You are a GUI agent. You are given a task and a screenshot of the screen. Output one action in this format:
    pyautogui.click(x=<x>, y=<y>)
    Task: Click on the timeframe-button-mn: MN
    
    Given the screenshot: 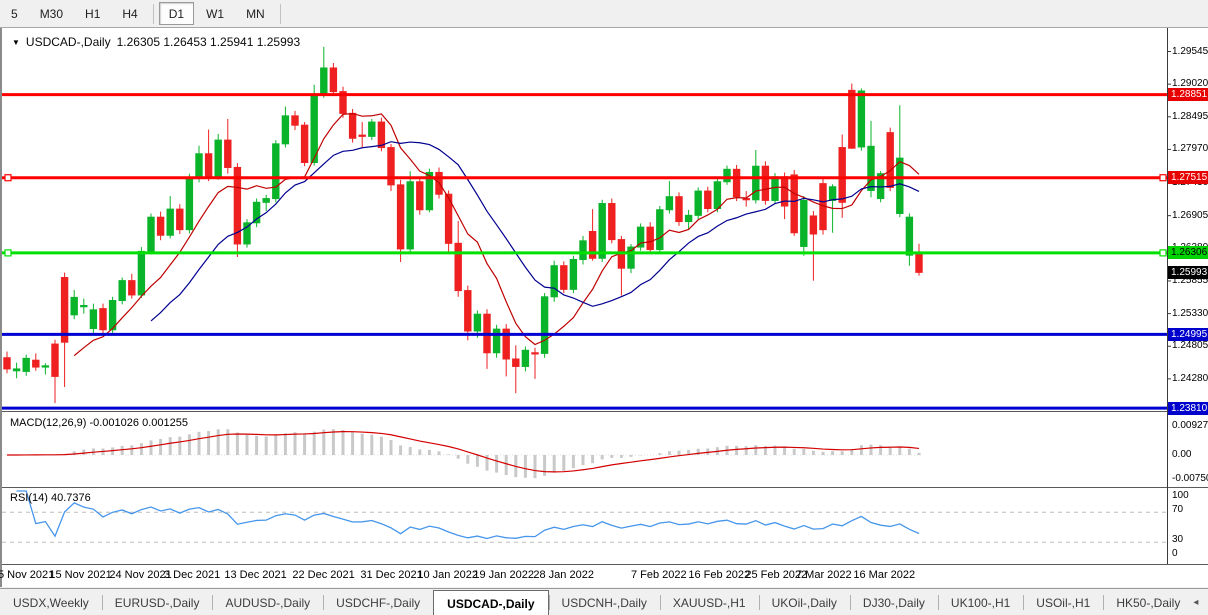 What is the action you would take?
    pyautogui.click(x=255, y=13)
    